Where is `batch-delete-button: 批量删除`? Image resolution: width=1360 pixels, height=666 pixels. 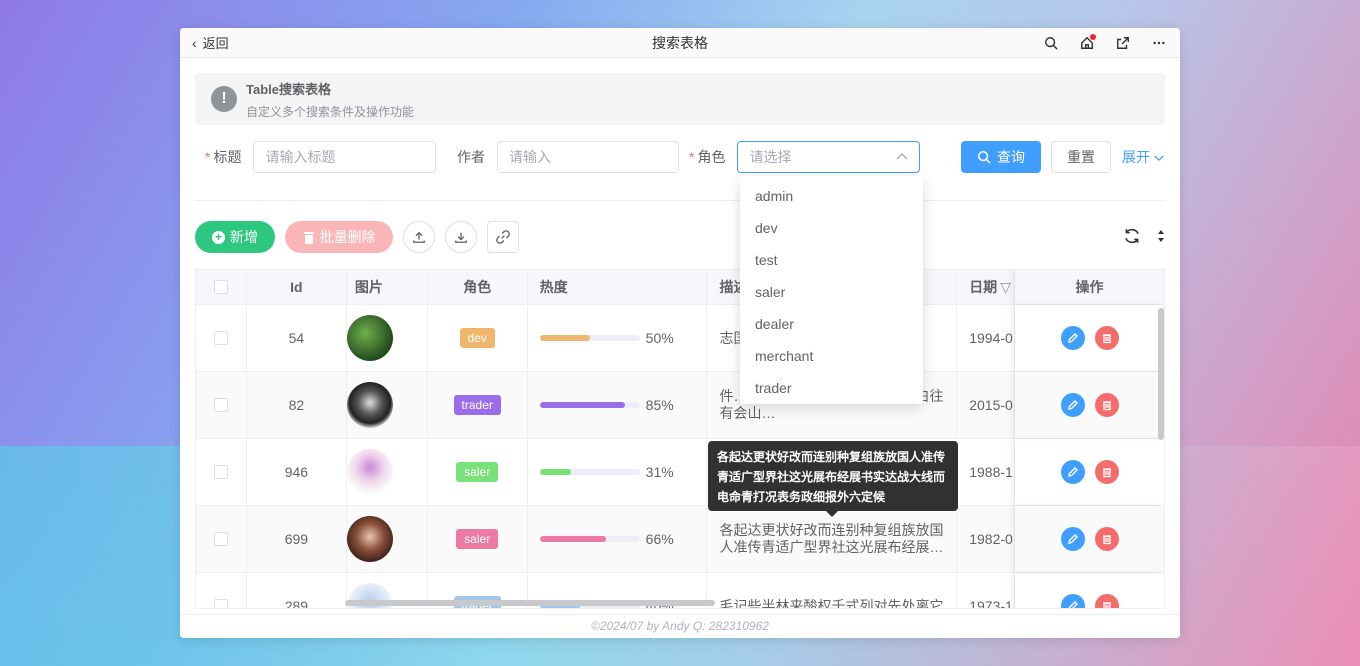 batch-delete-button: 批量删除 is located at coordinates (339, 237).